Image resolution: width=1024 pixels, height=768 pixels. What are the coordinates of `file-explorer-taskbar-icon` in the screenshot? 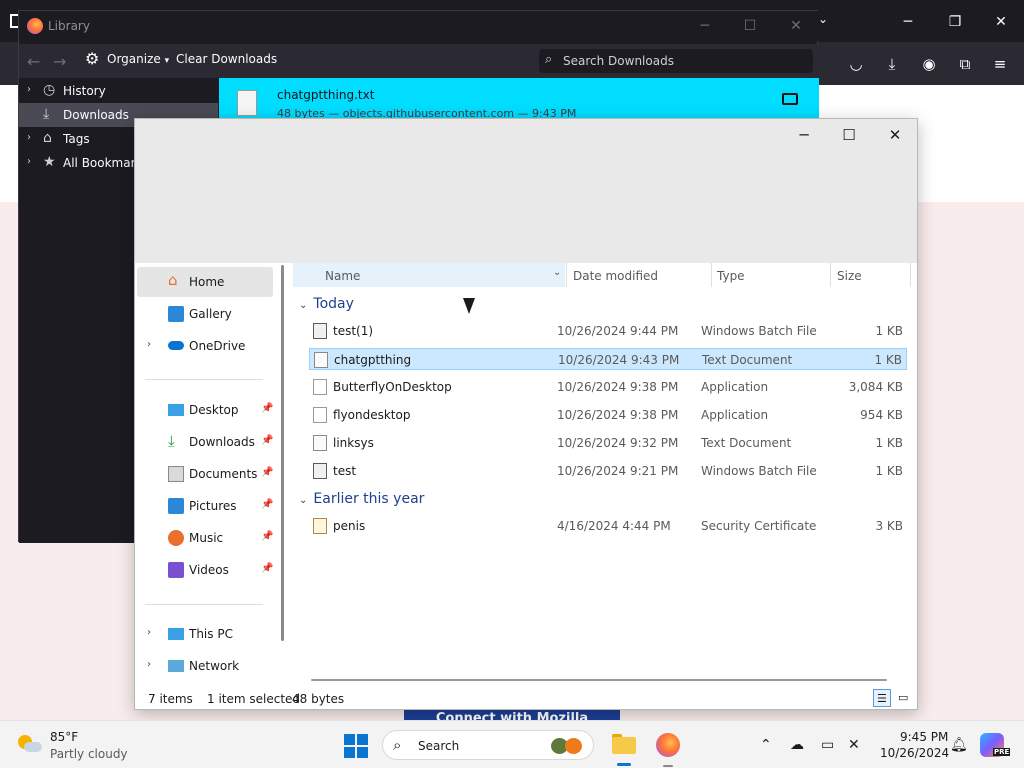 It's located at (625, 744).